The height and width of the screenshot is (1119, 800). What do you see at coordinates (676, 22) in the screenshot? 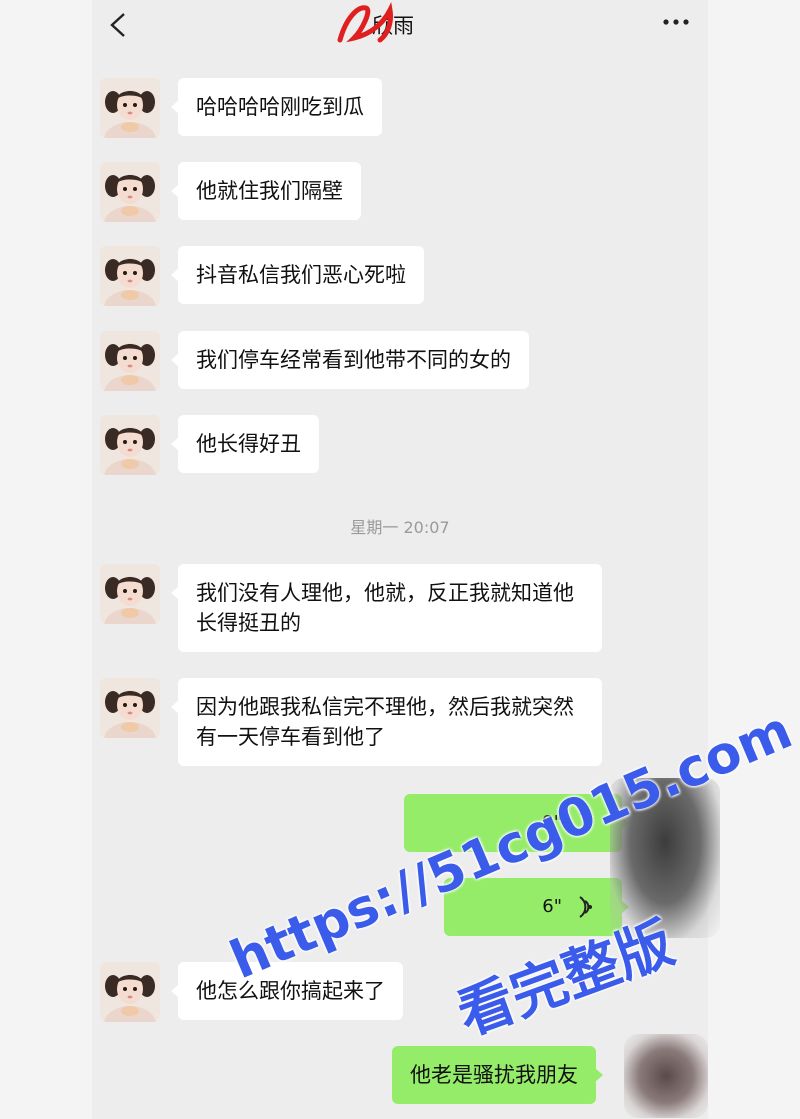
I see `more-dots-icon` at bounding box center [676, 22].